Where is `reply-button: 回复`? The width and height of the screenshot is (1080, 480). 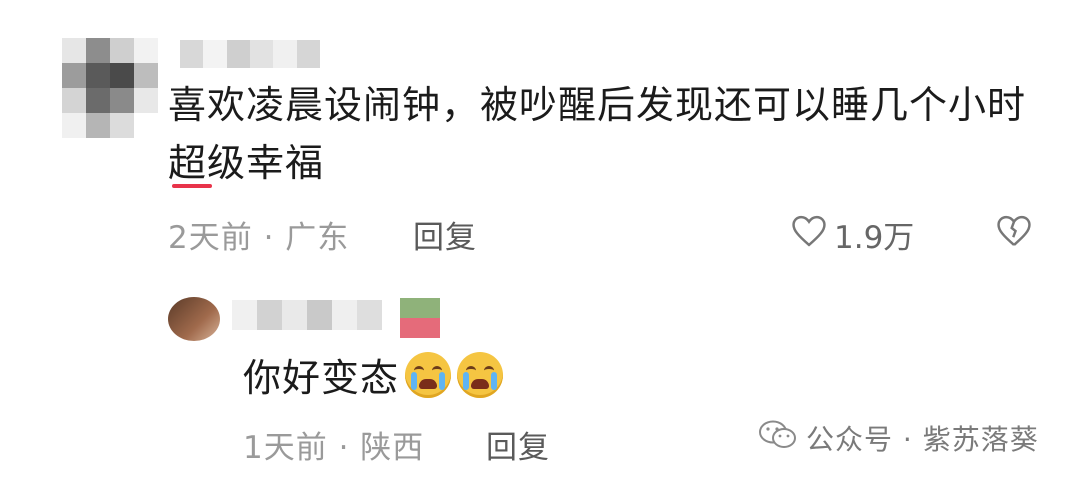 reply-button: 回复 is located at coordinates (445, 234).